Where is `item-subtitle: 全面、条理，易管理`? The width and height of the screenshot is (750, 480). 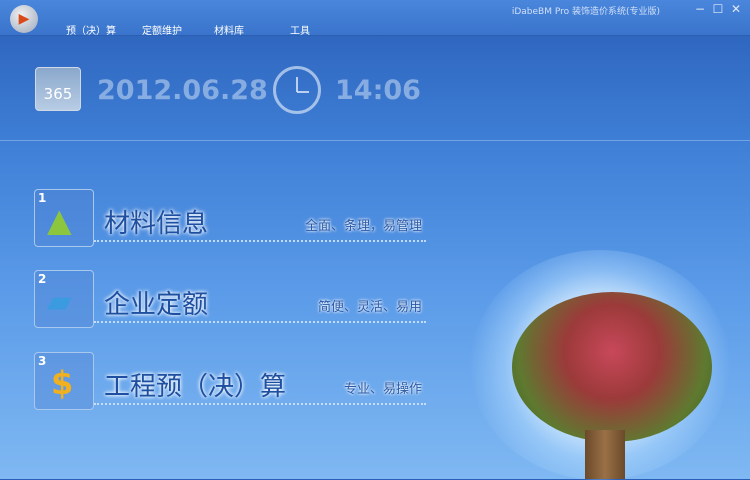
item-subtitle: 全面、条理，易管理 is located at coordinates (363, 226).